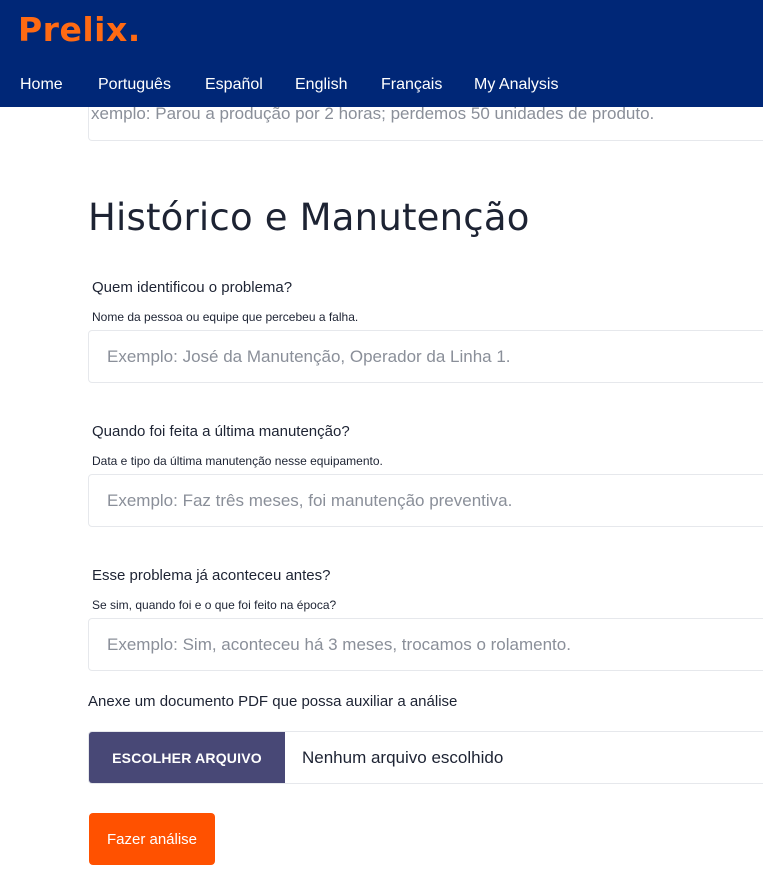  I want to click on happened-before-input, so click(427, 644).